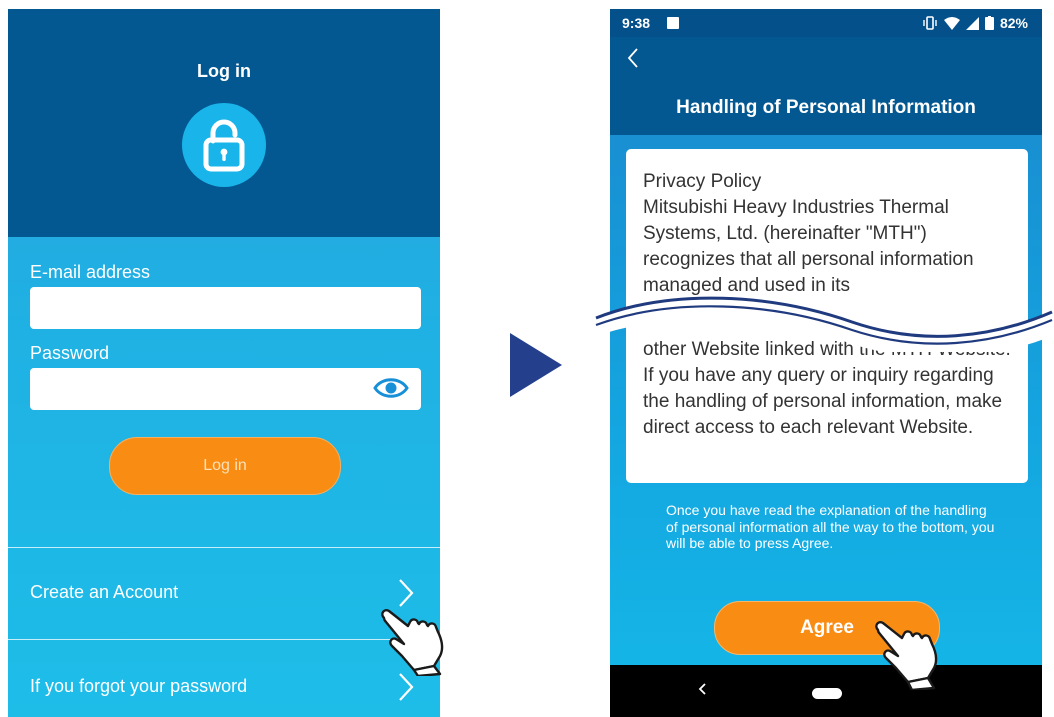 The image size is (1054, 717). What do you see at coordinates (930, 23) in the screenshot?
I see `vibrate-icon` at bounding box center [930, 23].